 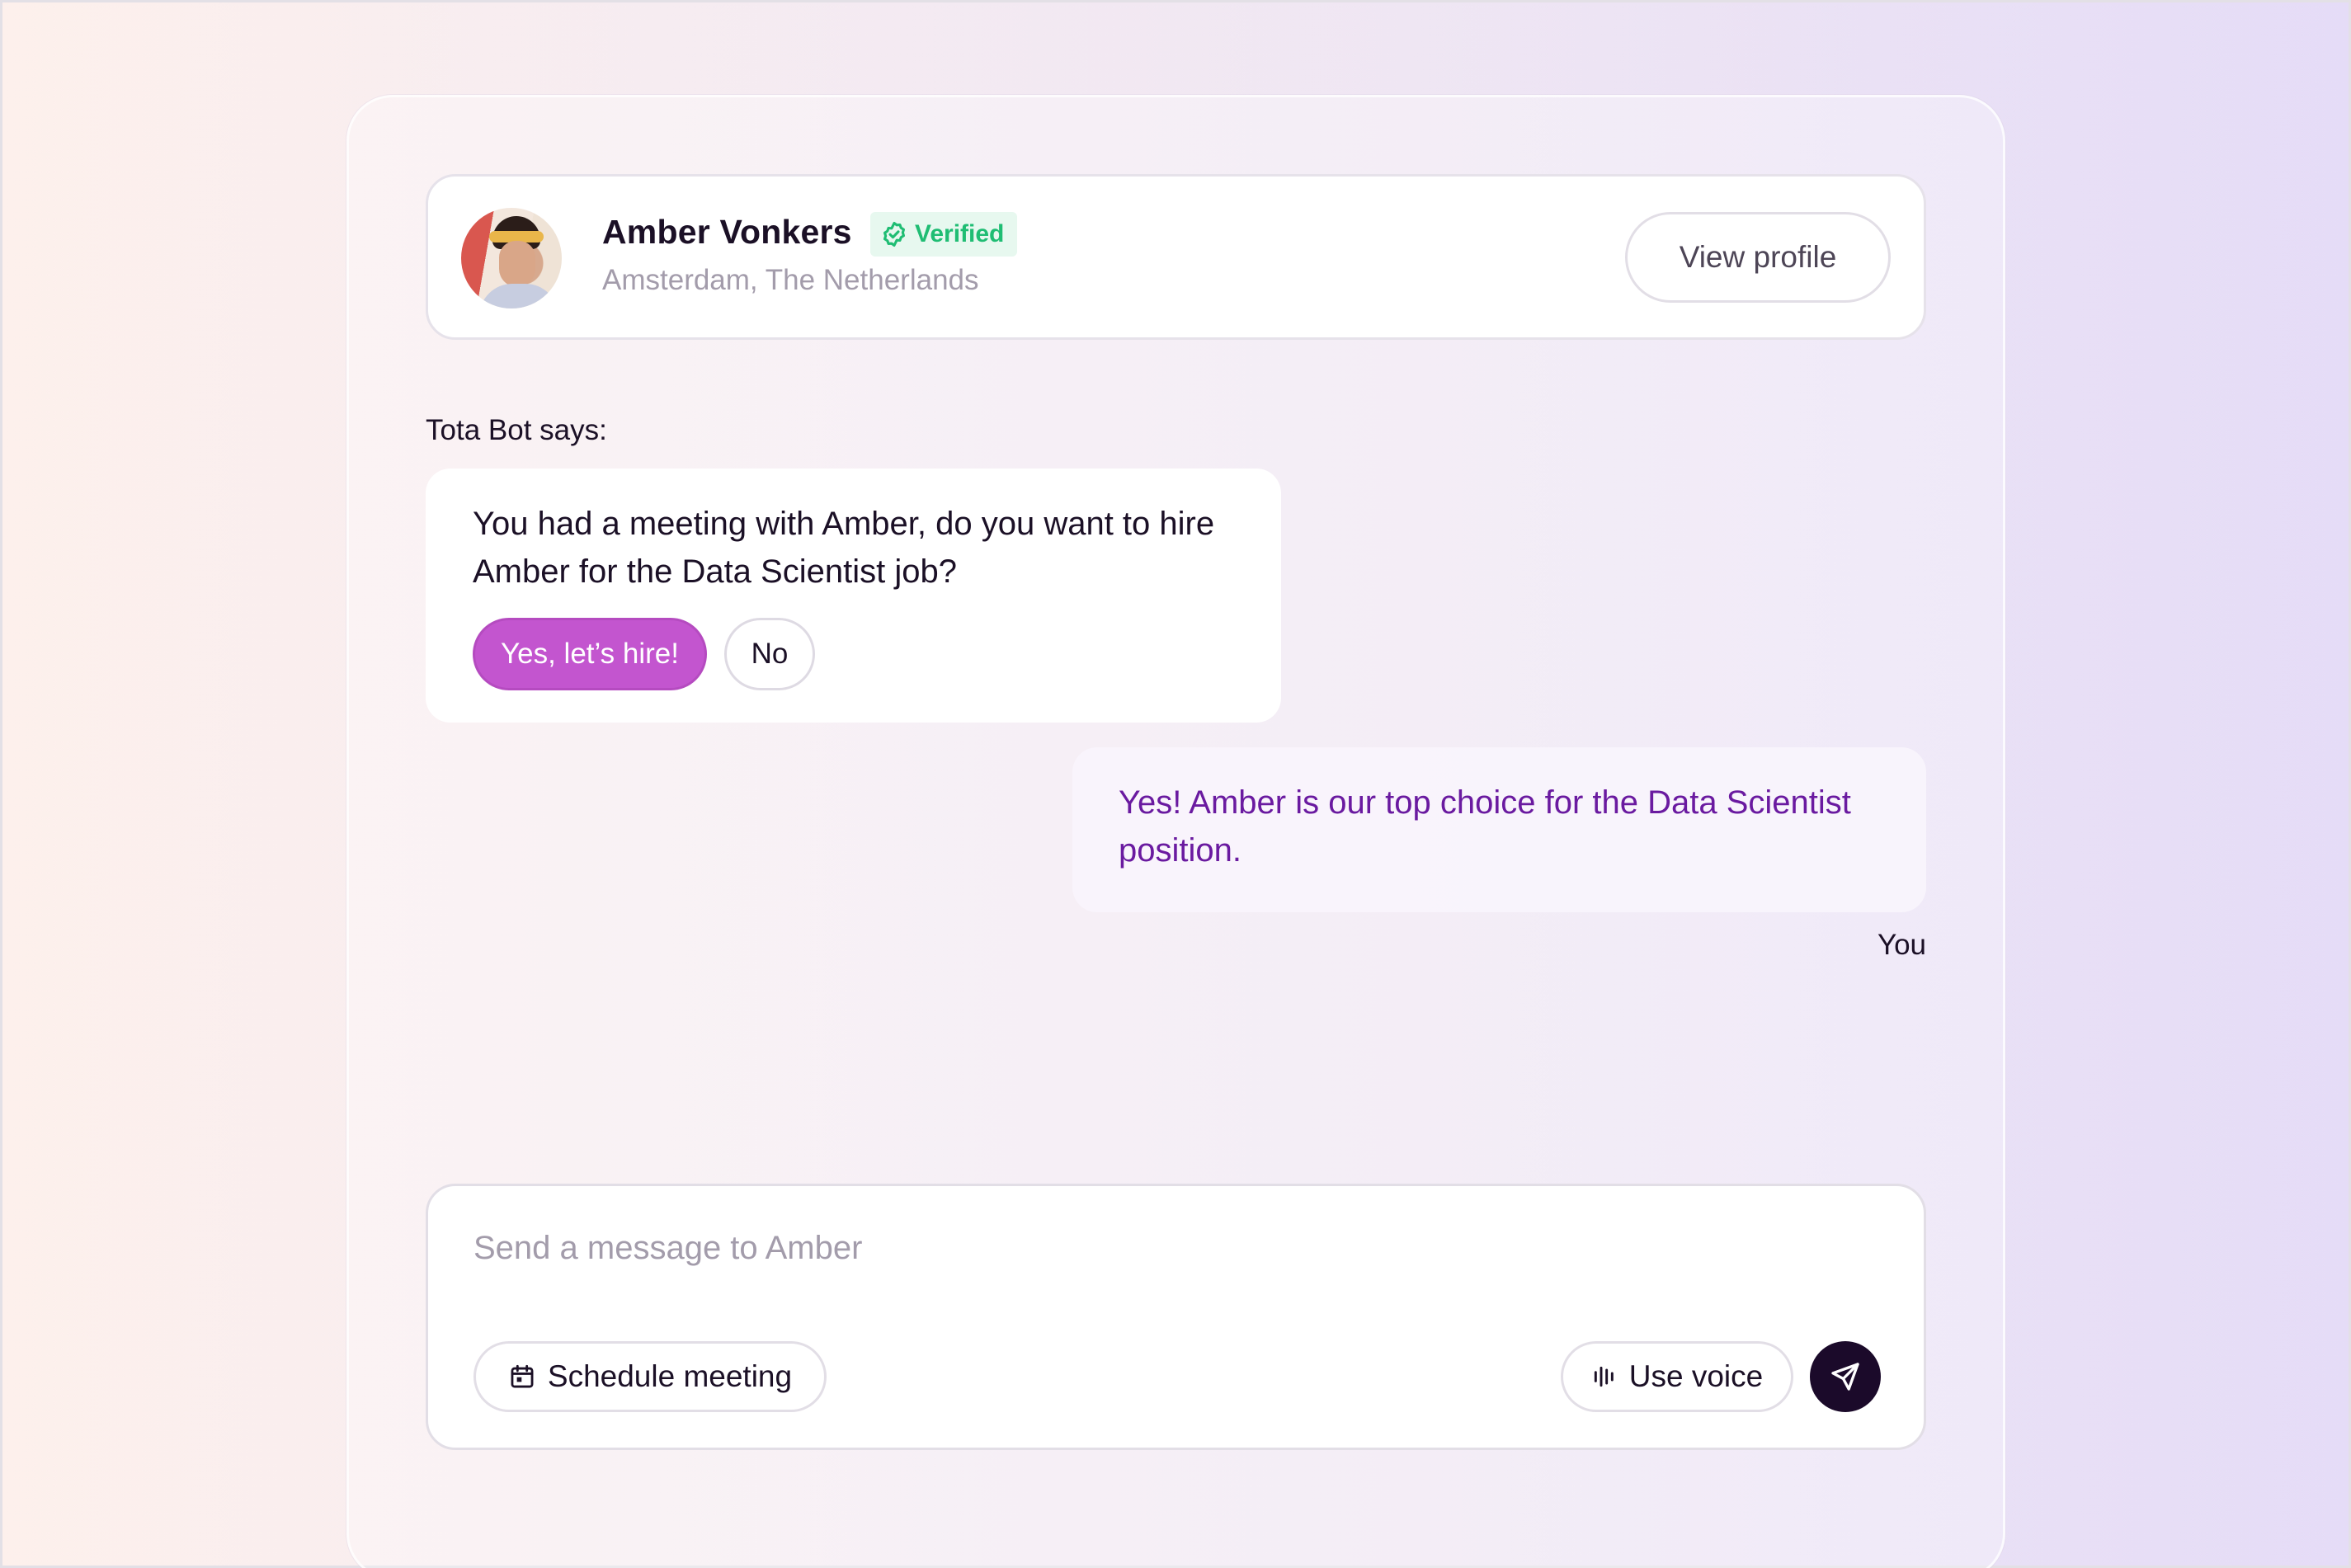 I want to click on send-icon, so click(x=1846, y=1376).